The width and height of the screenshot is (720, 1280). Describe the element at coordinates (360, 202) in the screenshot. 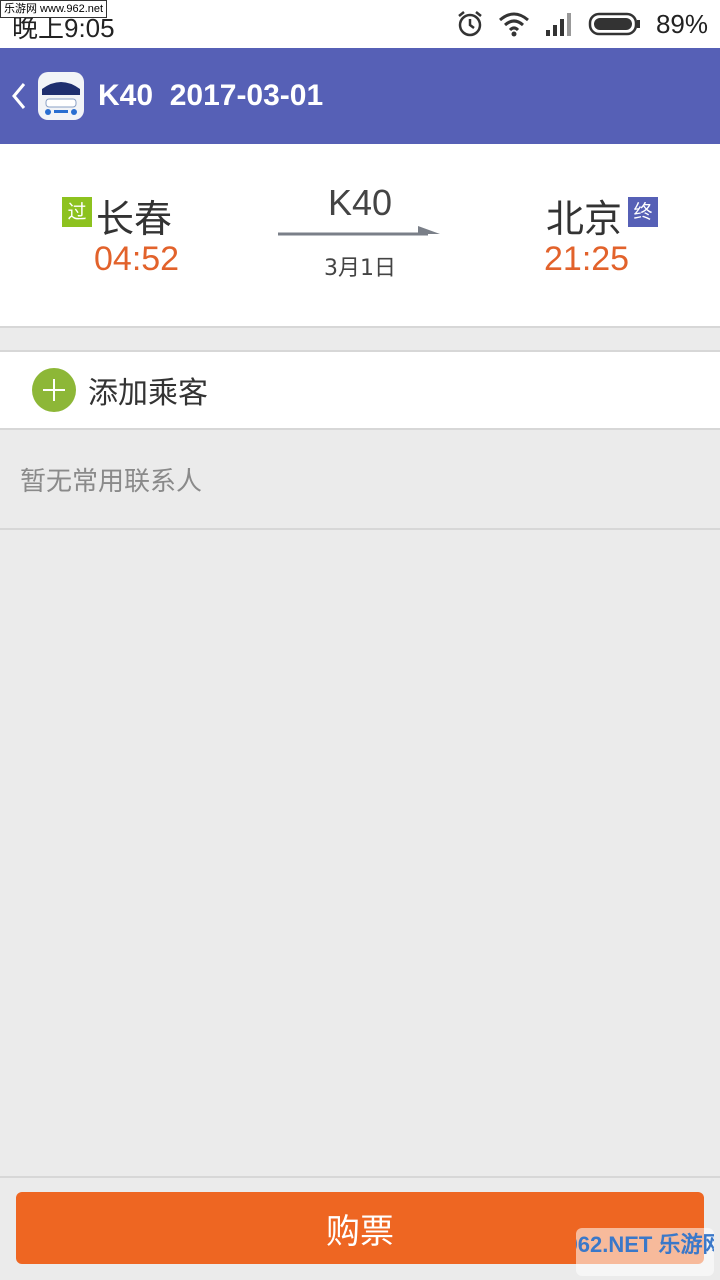

I see `train-number: K40` at that location.